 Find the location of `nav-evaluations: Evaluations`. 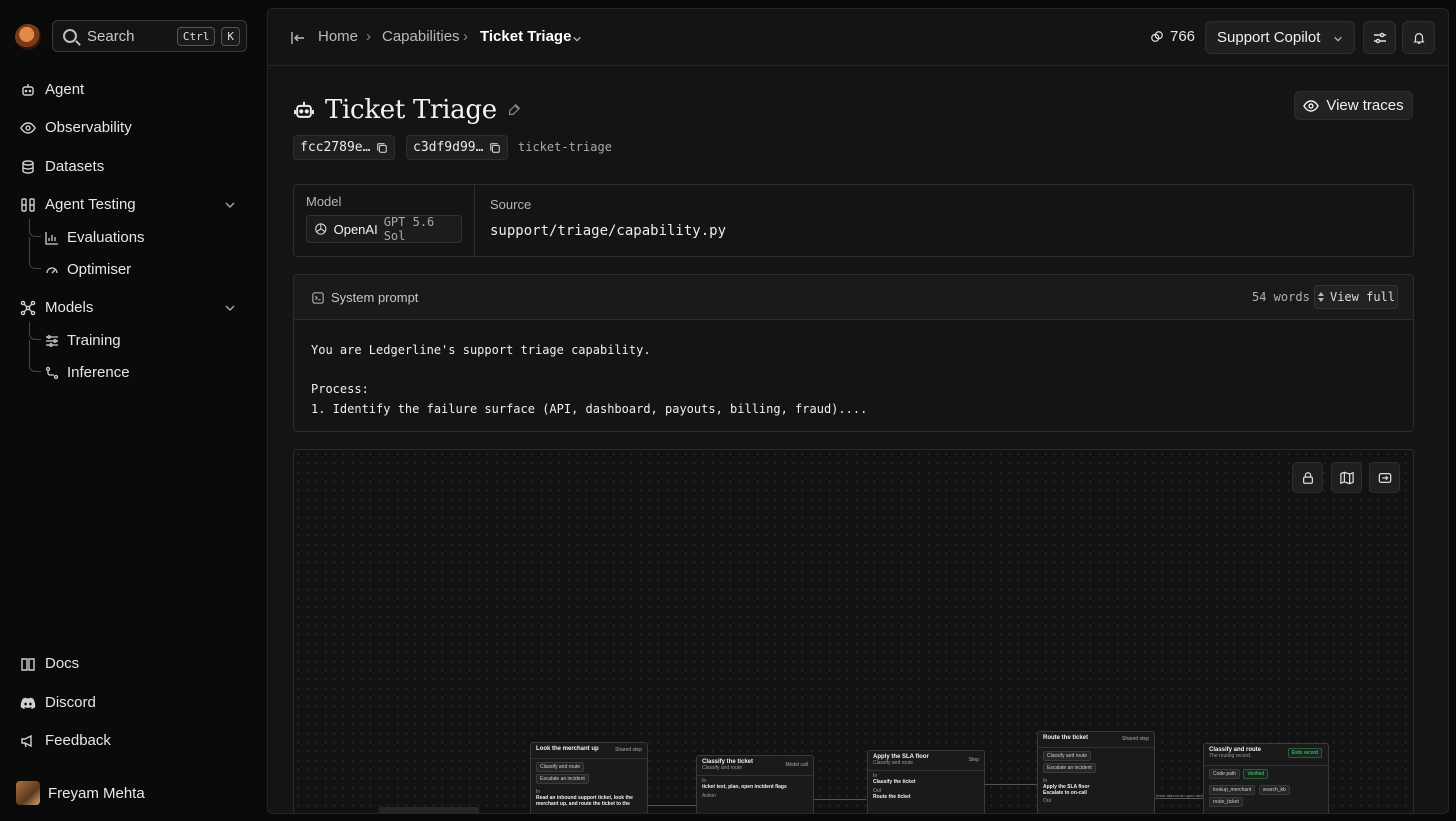

nav-evaluations: Evaluations is located at coordinates (95, 237).